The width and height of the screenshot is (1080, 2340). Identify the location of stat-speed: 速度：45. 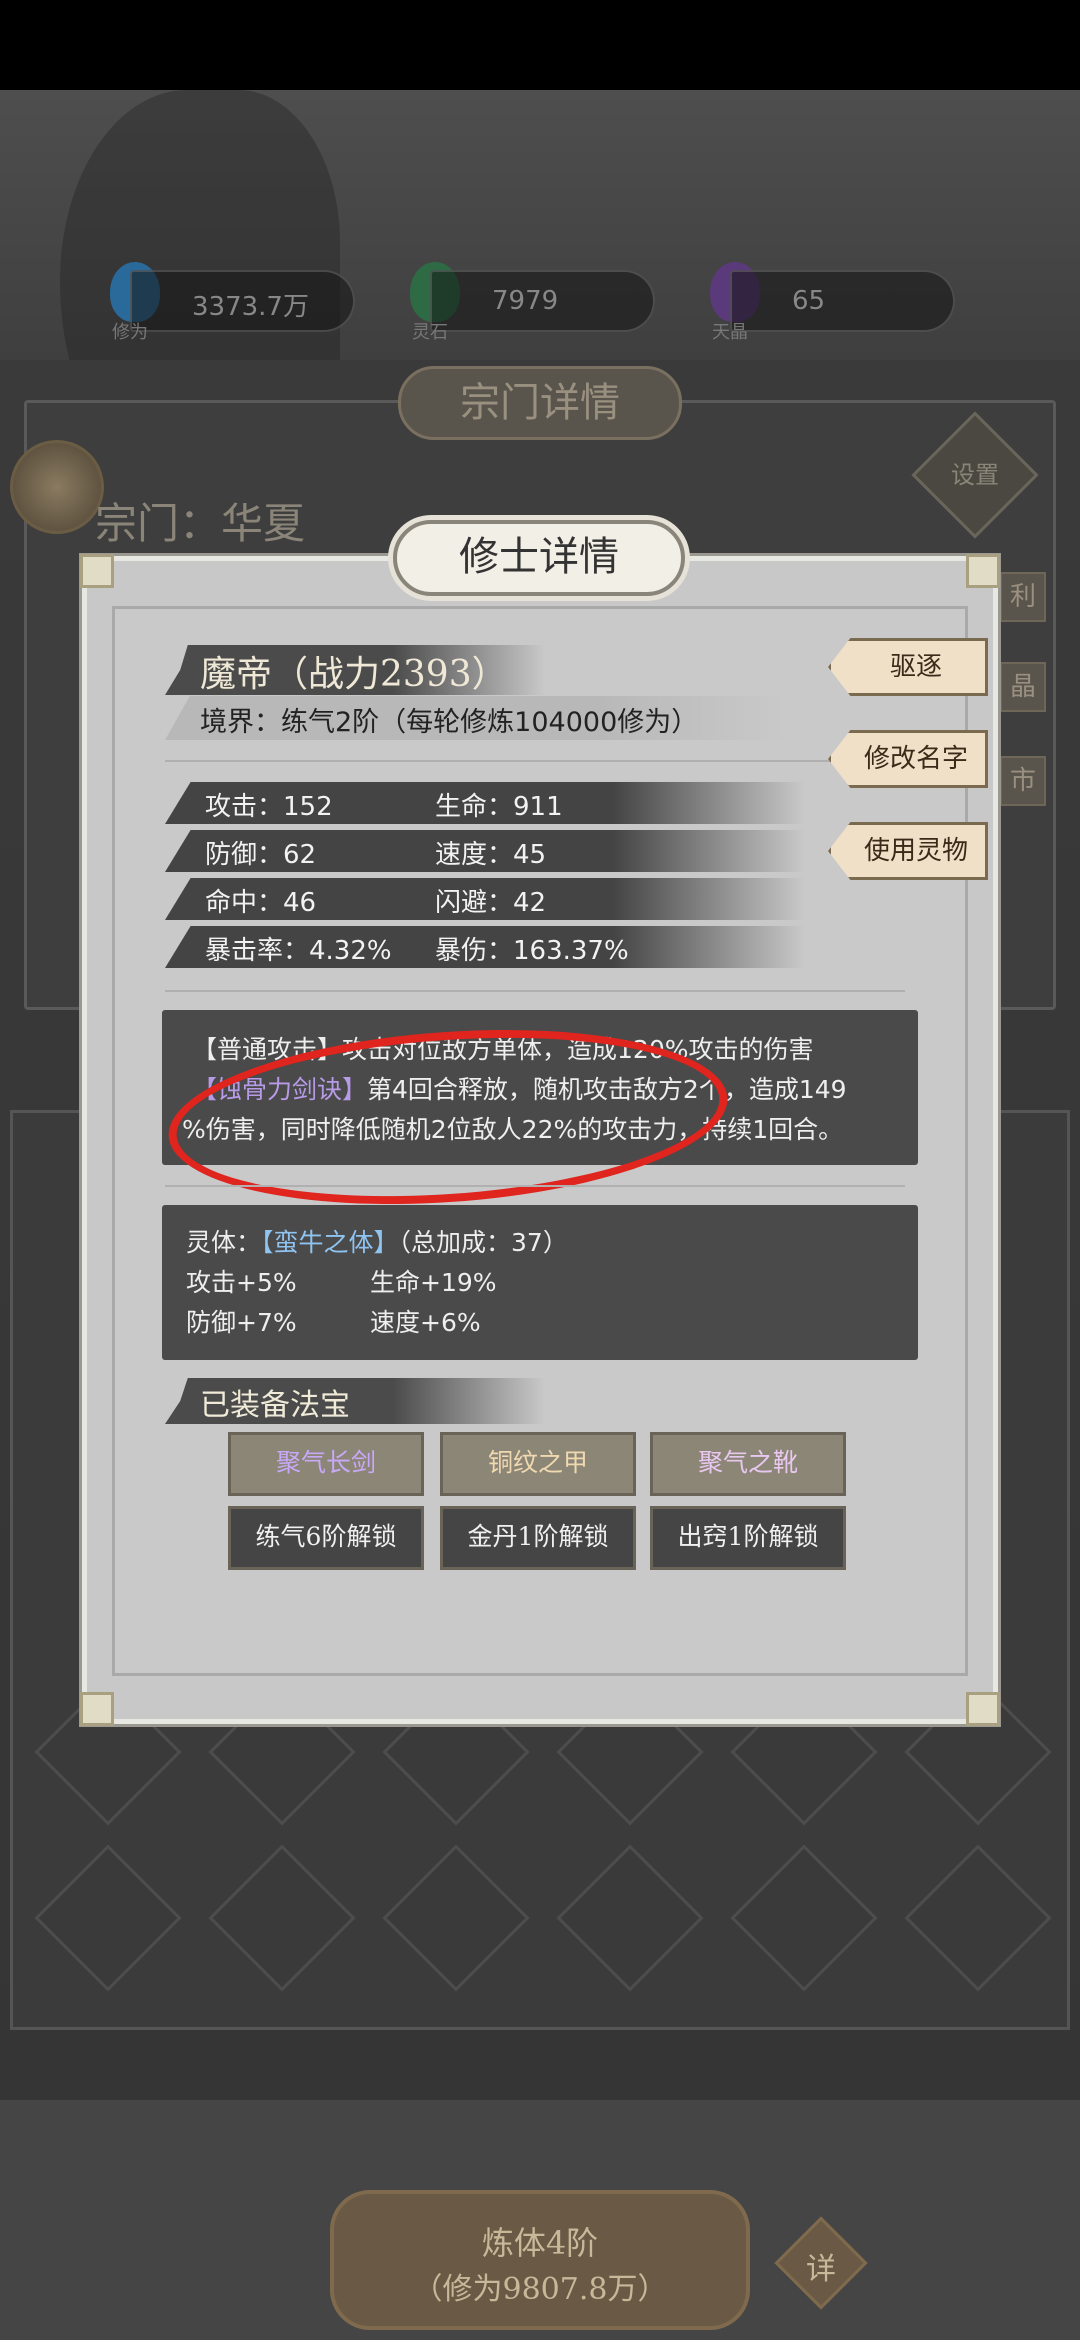
(491, 855).